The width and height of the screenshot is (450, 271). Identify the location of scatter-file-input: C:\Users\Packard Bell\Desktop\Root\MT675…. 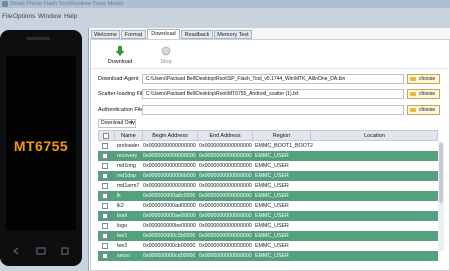
(273, 94).